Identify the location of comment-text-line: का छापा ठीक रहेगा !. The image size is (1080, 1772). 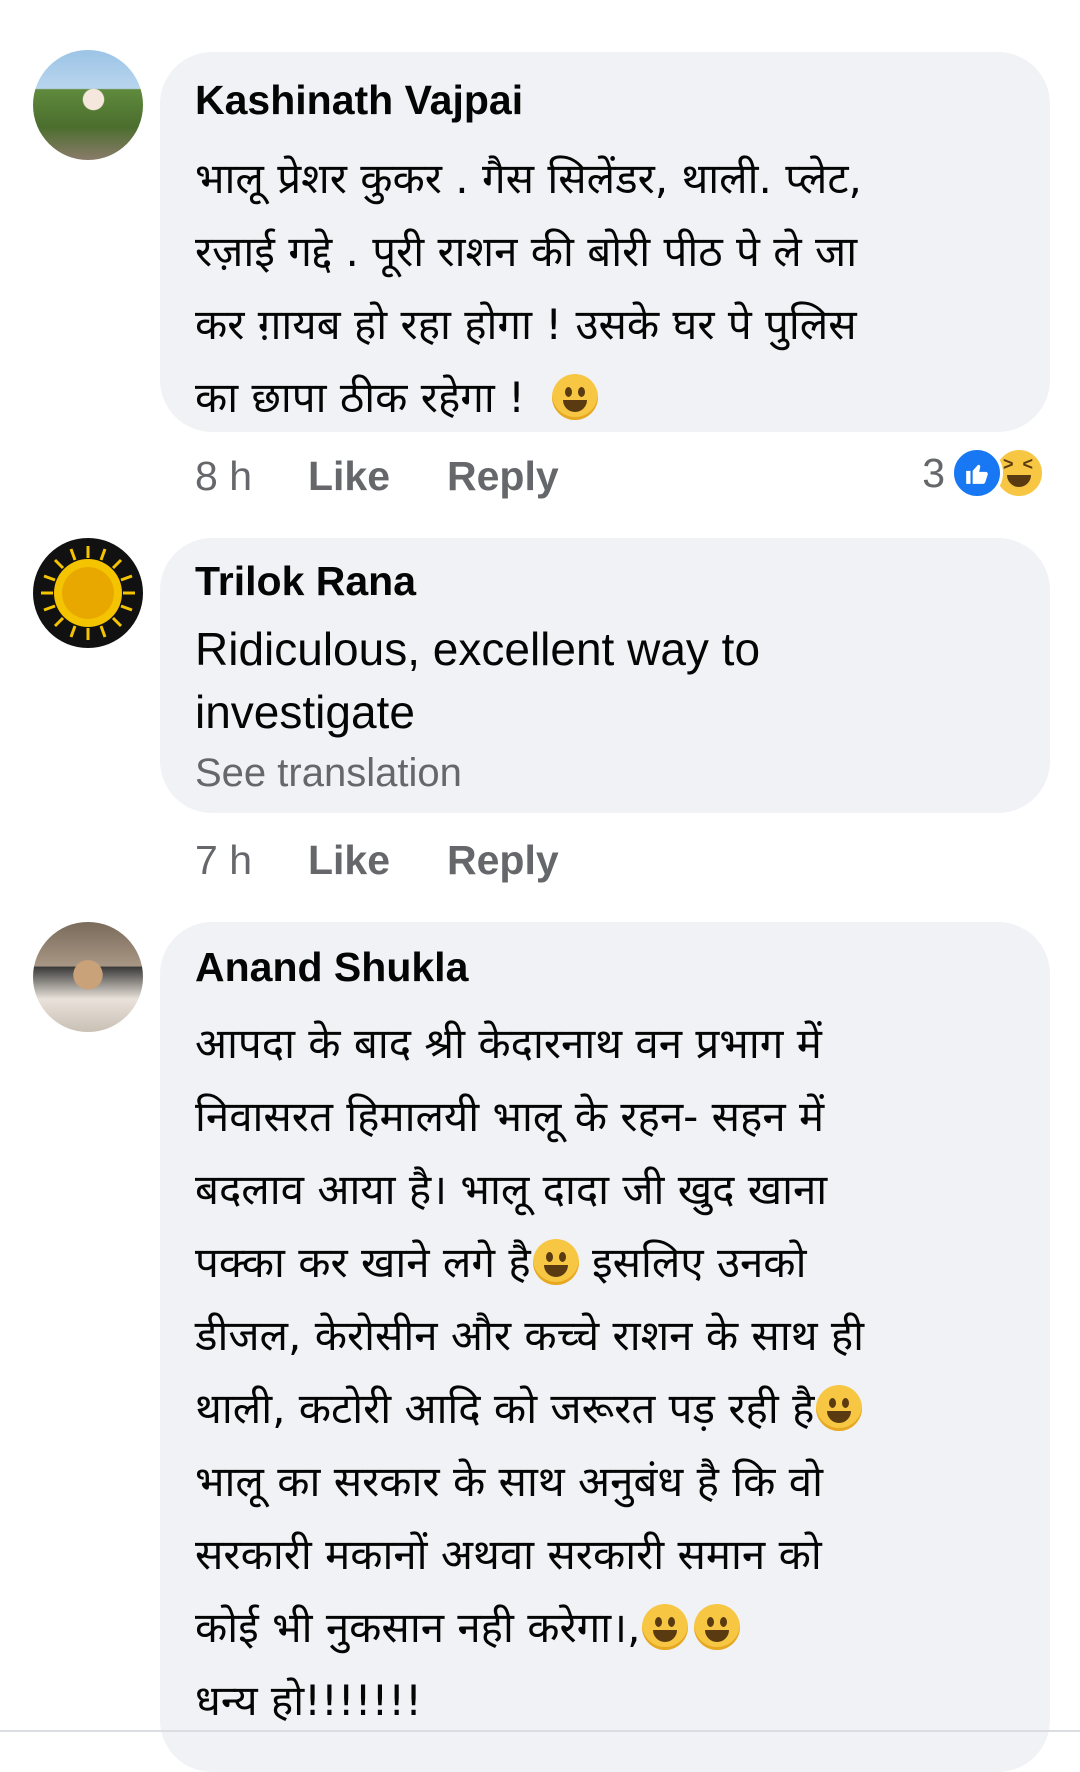
(360, 397).